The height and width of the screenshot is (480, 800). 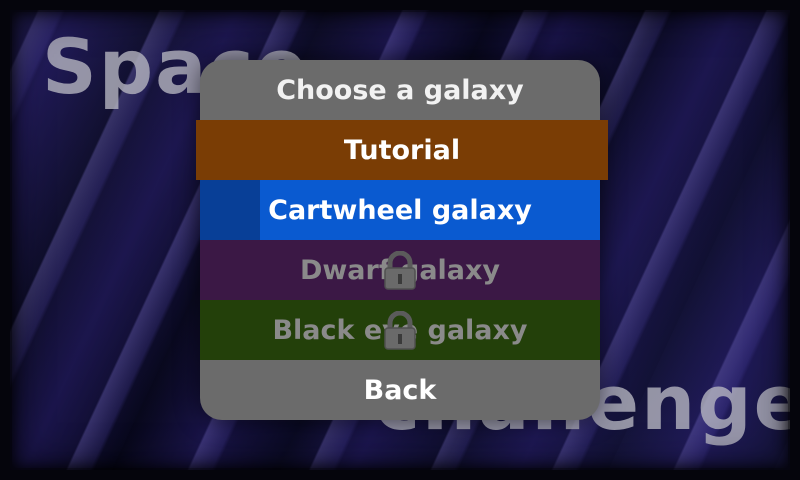 I want to click on menu-item-label: Cartwheel galaxy, so click(x=400, y=210).